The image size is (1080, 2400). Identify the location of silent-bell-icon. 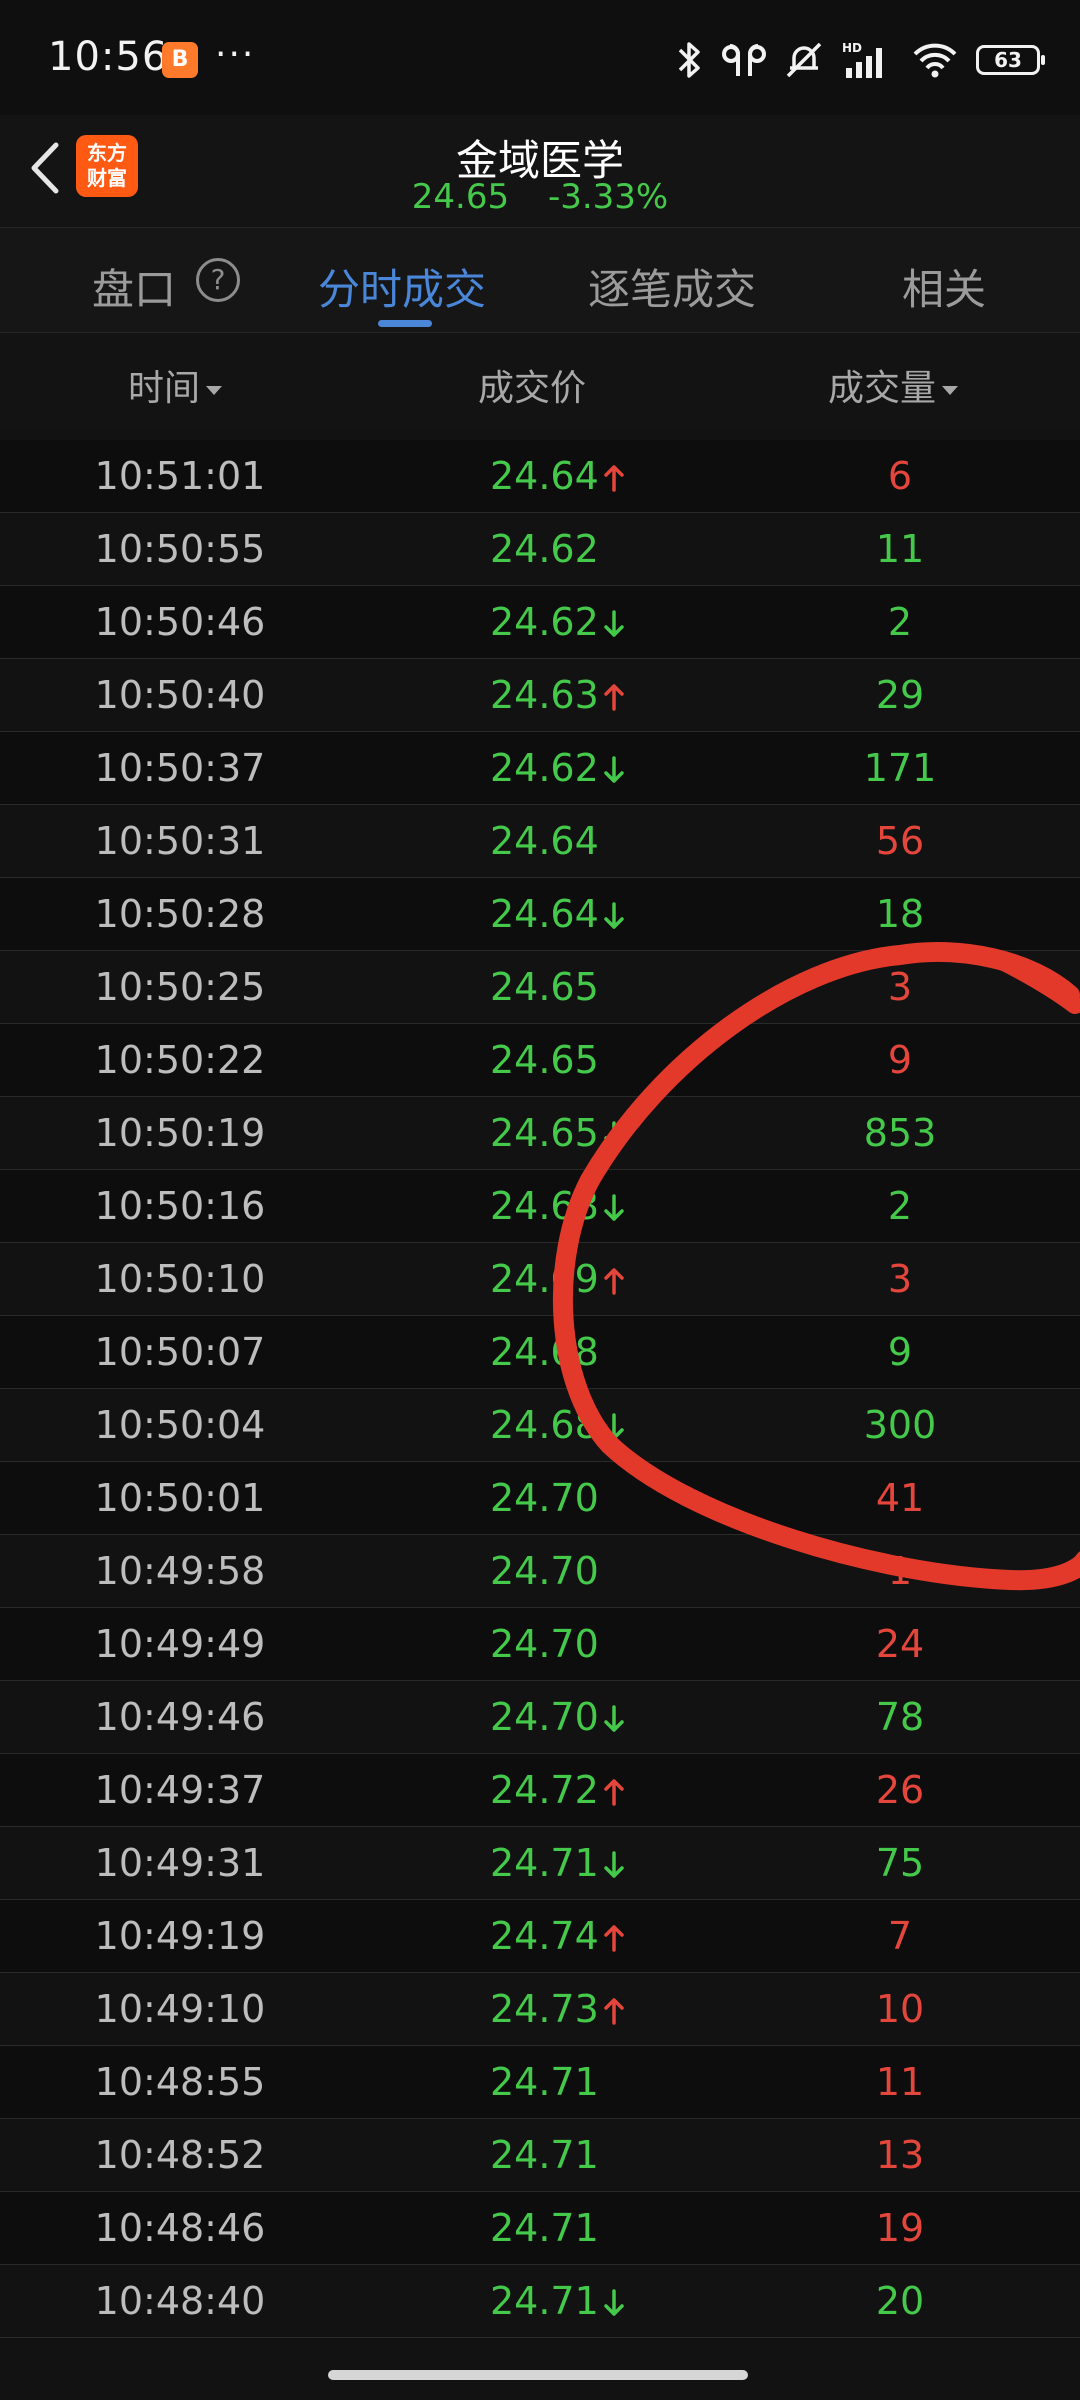
(804, 60).